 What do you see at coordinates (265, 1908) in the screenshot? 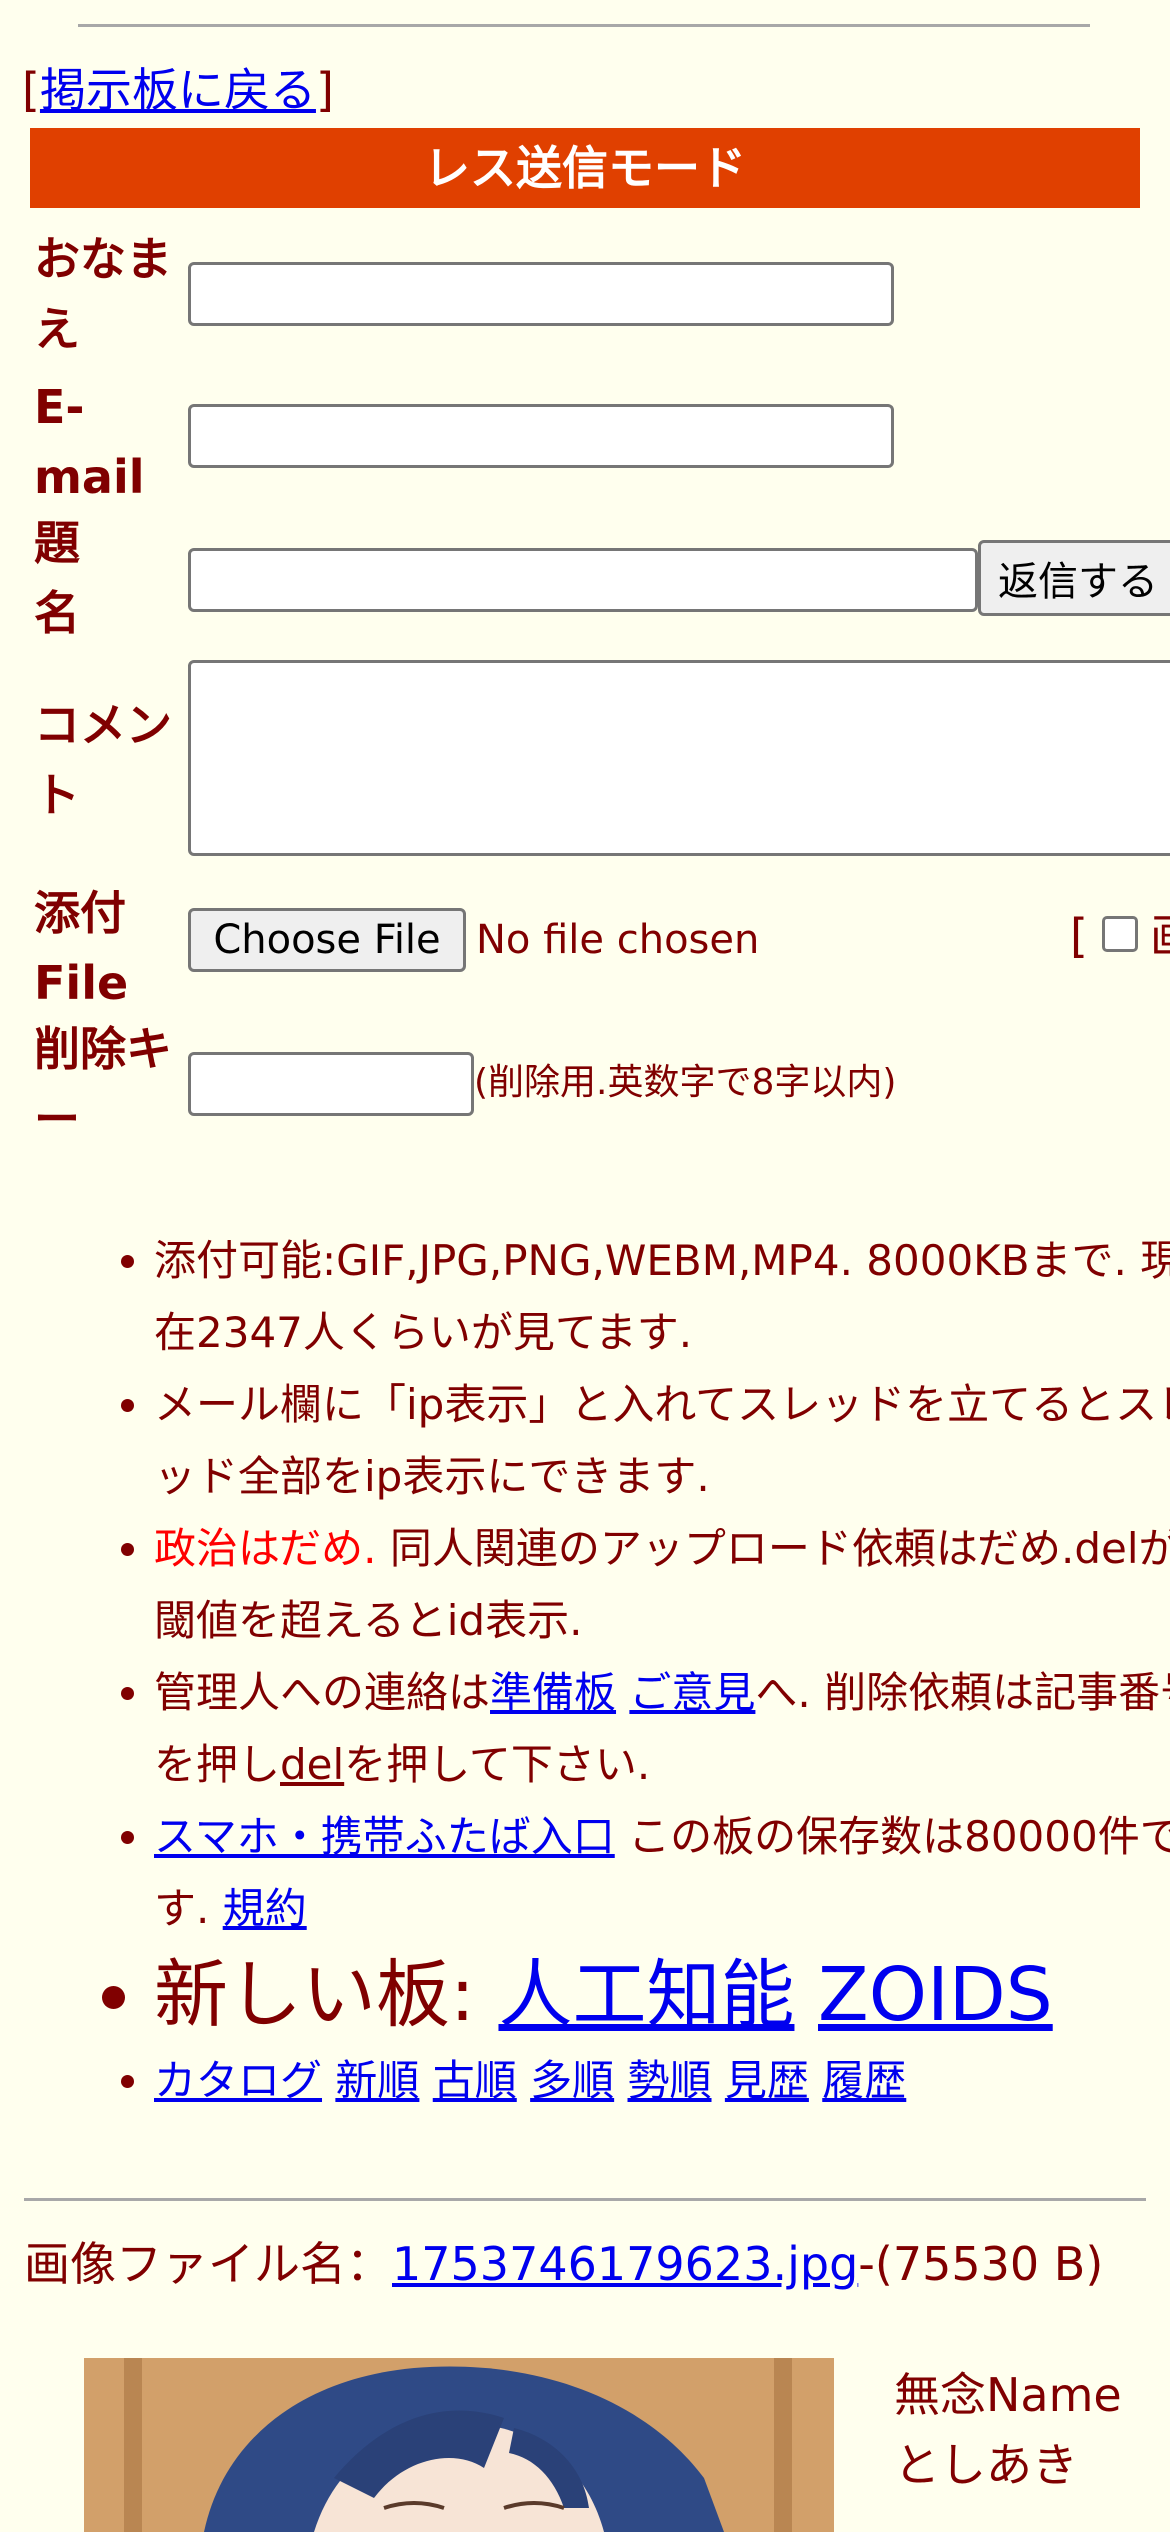
I see `rules-link: 規約` at bounding box center [265, 1908].